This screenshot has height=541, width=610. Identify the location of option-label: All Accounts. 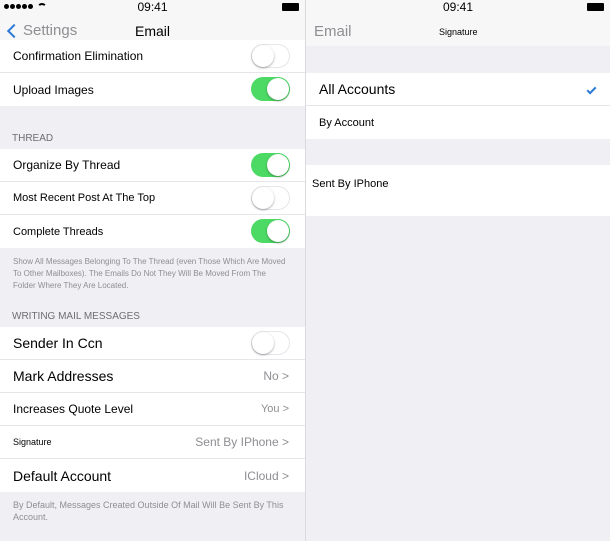
(357, 89).